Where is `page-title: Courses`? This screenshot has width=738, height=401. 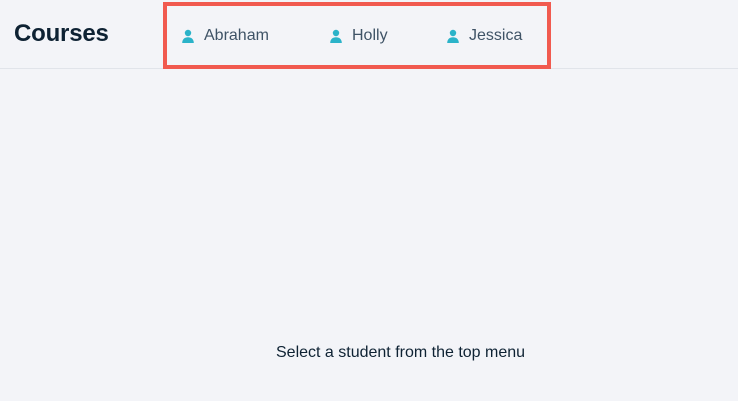
page-title: Courses is located at coordinates (61, 33).